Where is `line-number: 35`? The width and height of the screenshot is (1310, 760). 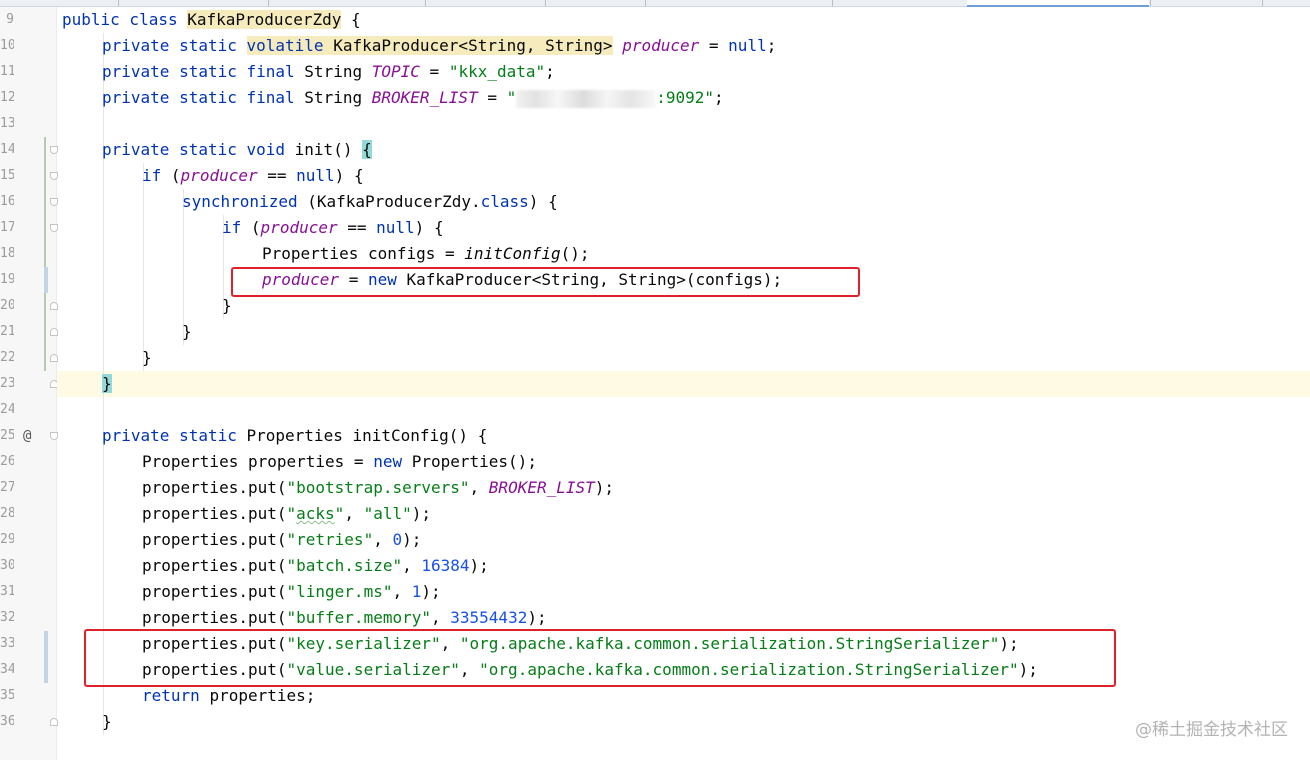
line-number: 35 is located at coordinates (7, 695).